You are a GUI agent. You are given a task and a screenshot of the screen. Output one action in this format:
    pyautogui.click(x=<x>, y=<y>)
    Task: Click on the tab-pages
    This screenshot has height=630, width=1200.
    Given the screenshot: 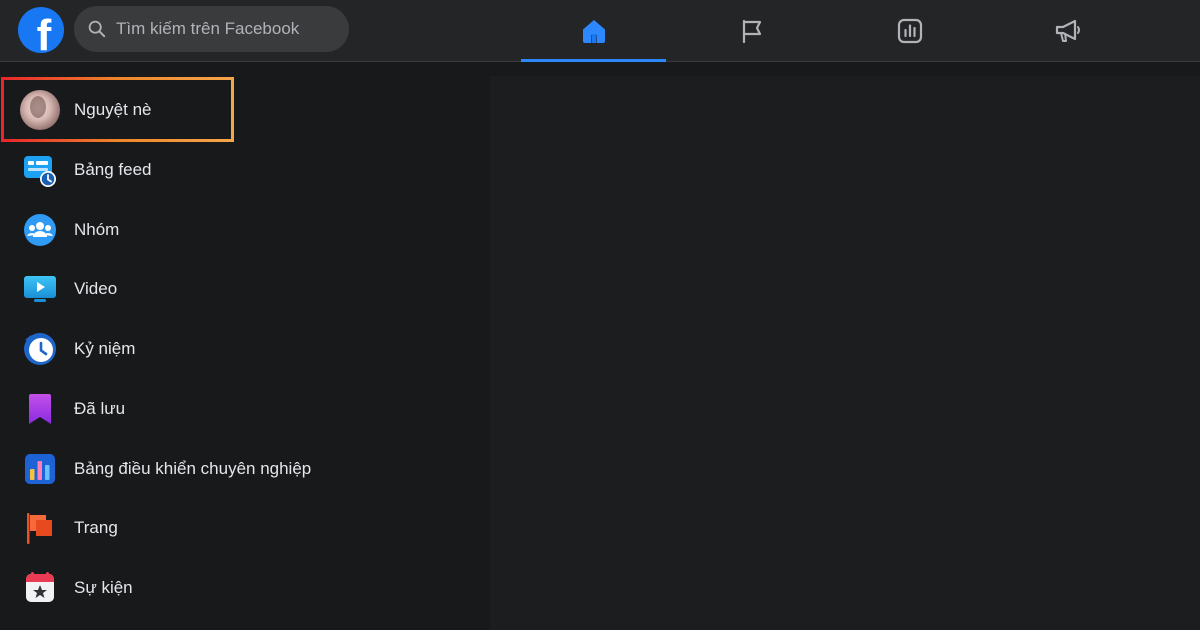 What is the action you would take?
    pyautogui.click(x=751, y=31)
    